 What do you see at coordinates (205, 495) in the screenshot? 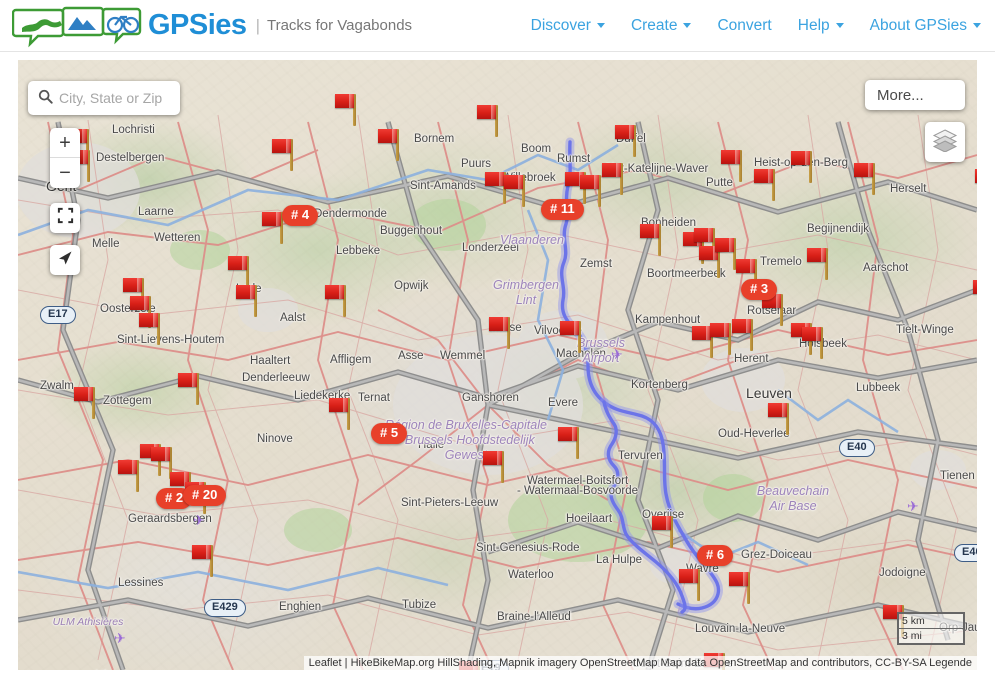
I see `map-cluster-badge: # 20` at bounding box center [205, 495].